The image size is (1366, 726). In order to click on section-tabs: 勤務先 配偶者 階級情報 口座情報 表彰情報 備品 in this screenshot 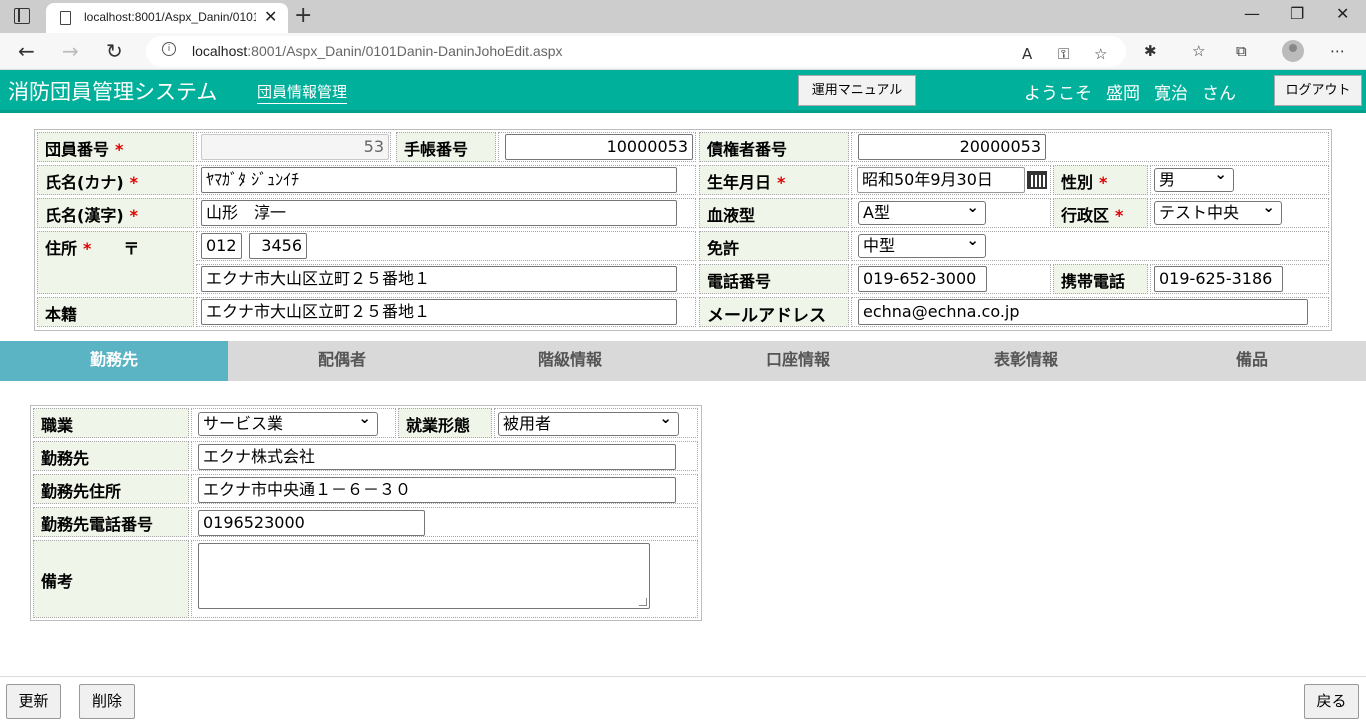, I will do `click(683, 361)`.